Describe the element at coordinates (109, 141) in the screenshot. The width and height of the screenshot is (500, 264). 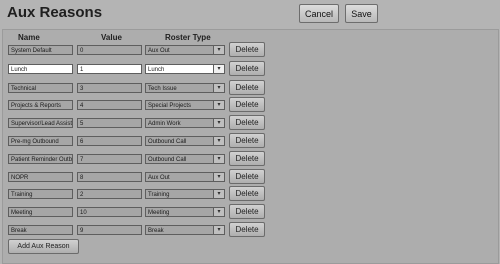
I see `value-input: 6` at that location.